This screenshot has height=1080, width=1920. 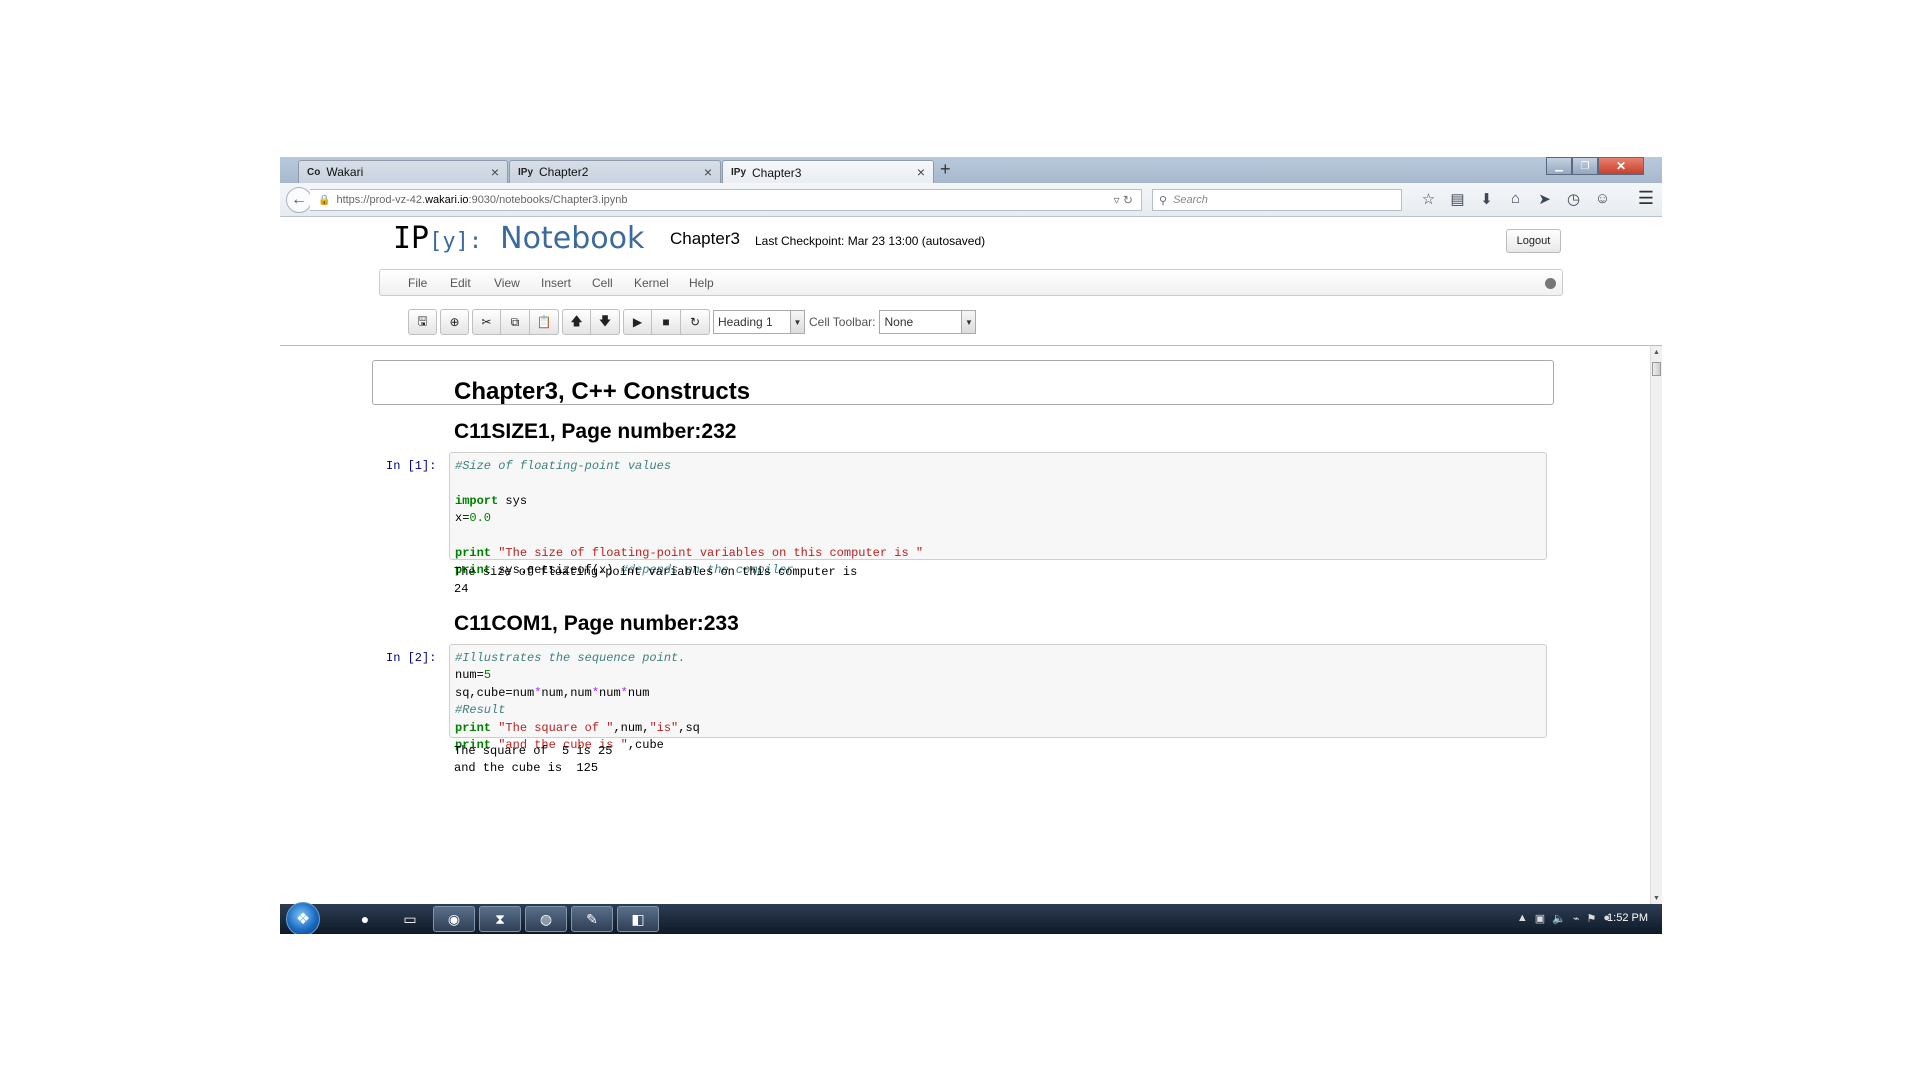 I want to click on code-text: ,num,, so click(x=631, y=727).